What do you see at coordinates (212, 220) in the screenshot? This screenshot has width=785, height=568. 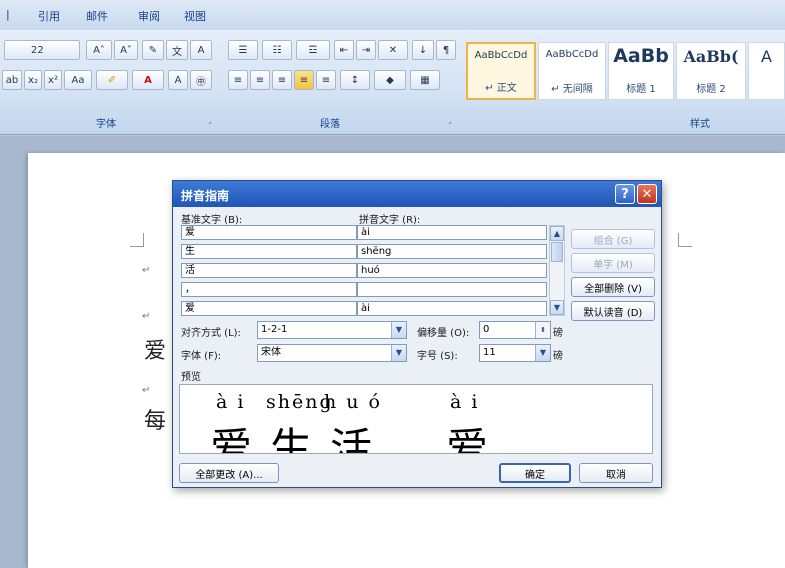 I see `base-text-label: 基准文字 (B):` at bounding box center [212, 220].